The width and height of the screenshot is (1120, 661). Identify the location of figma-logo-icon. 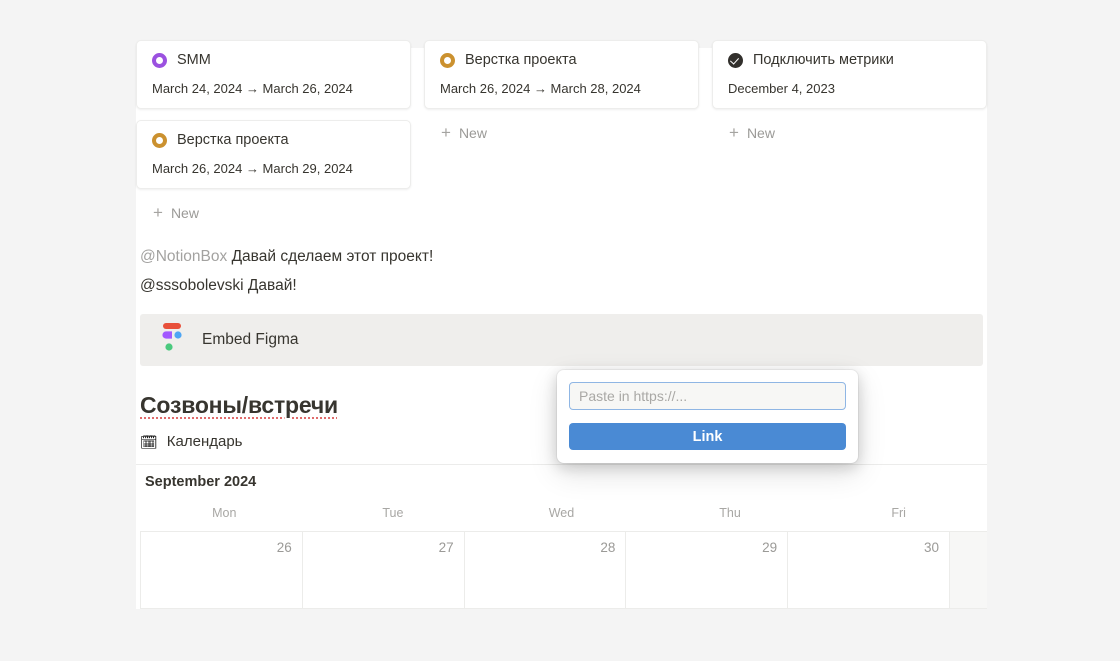
(172, 340).